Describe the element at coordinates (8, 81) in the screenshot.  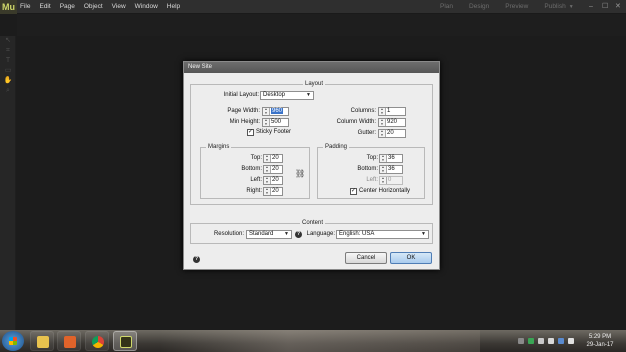
I see `hand-tool-icon: ✋` at that location.